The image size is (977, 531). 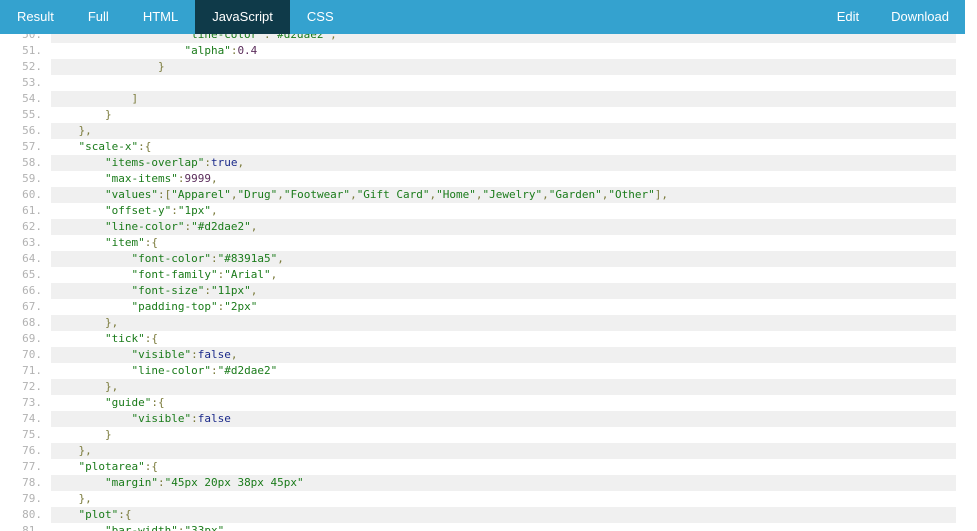 What do you see at coordinates (204, 274) in the screenshot?
I see `code-text: "font-family":"Arial",` at bounding box center [204, 274].